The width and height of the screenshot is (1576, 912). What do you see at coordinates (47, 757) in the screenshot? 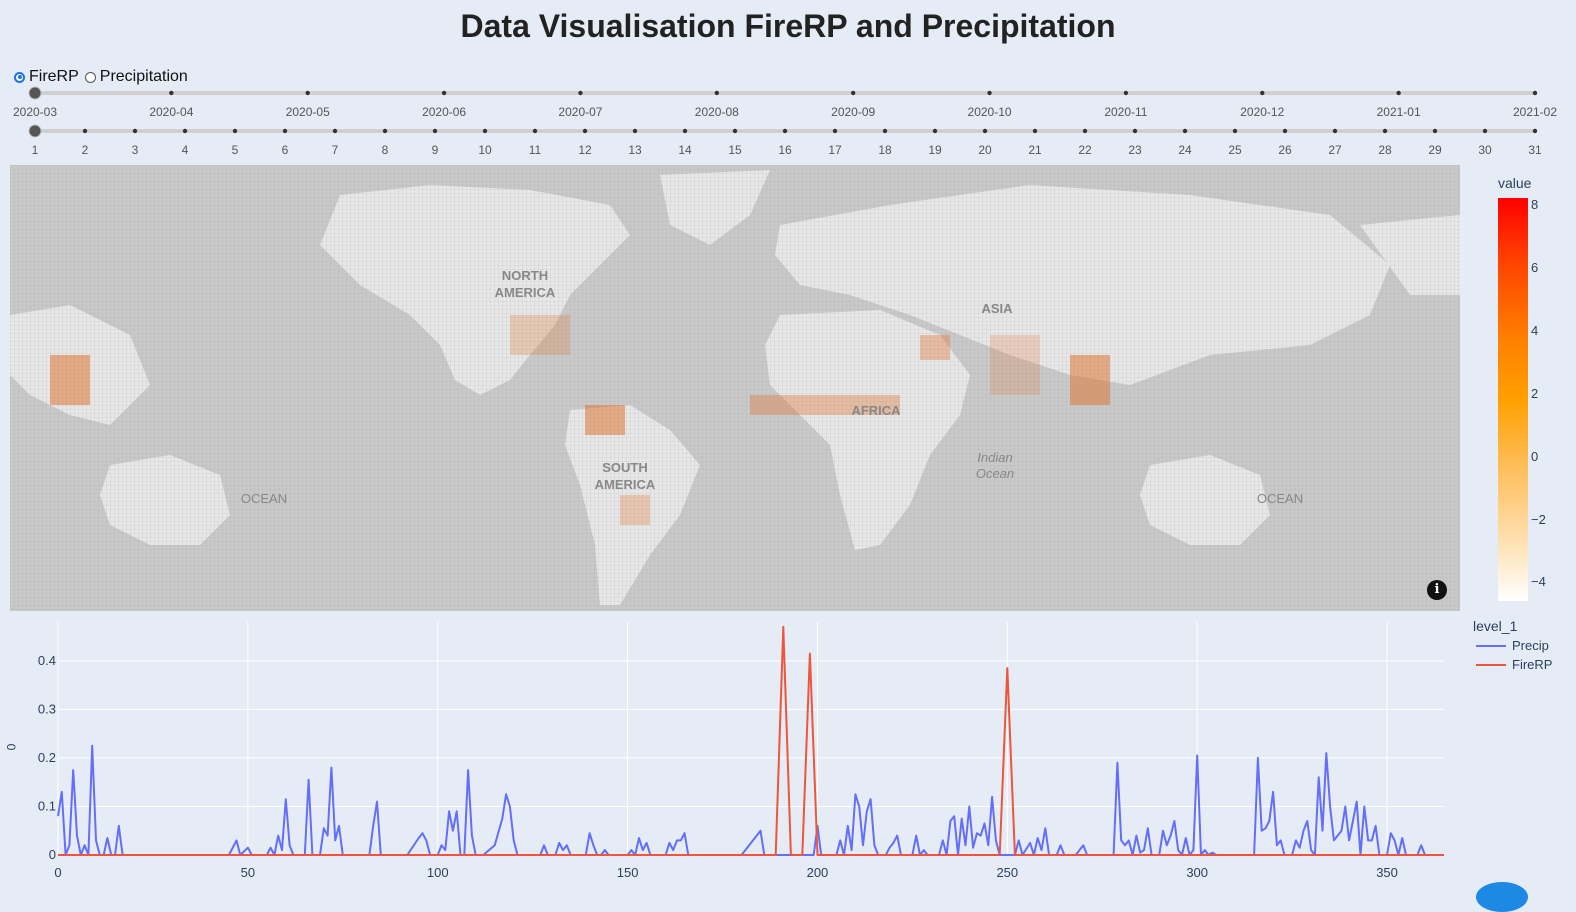
I see `chart-y-tick-label: 0.2` at bounding box center [47, 757].